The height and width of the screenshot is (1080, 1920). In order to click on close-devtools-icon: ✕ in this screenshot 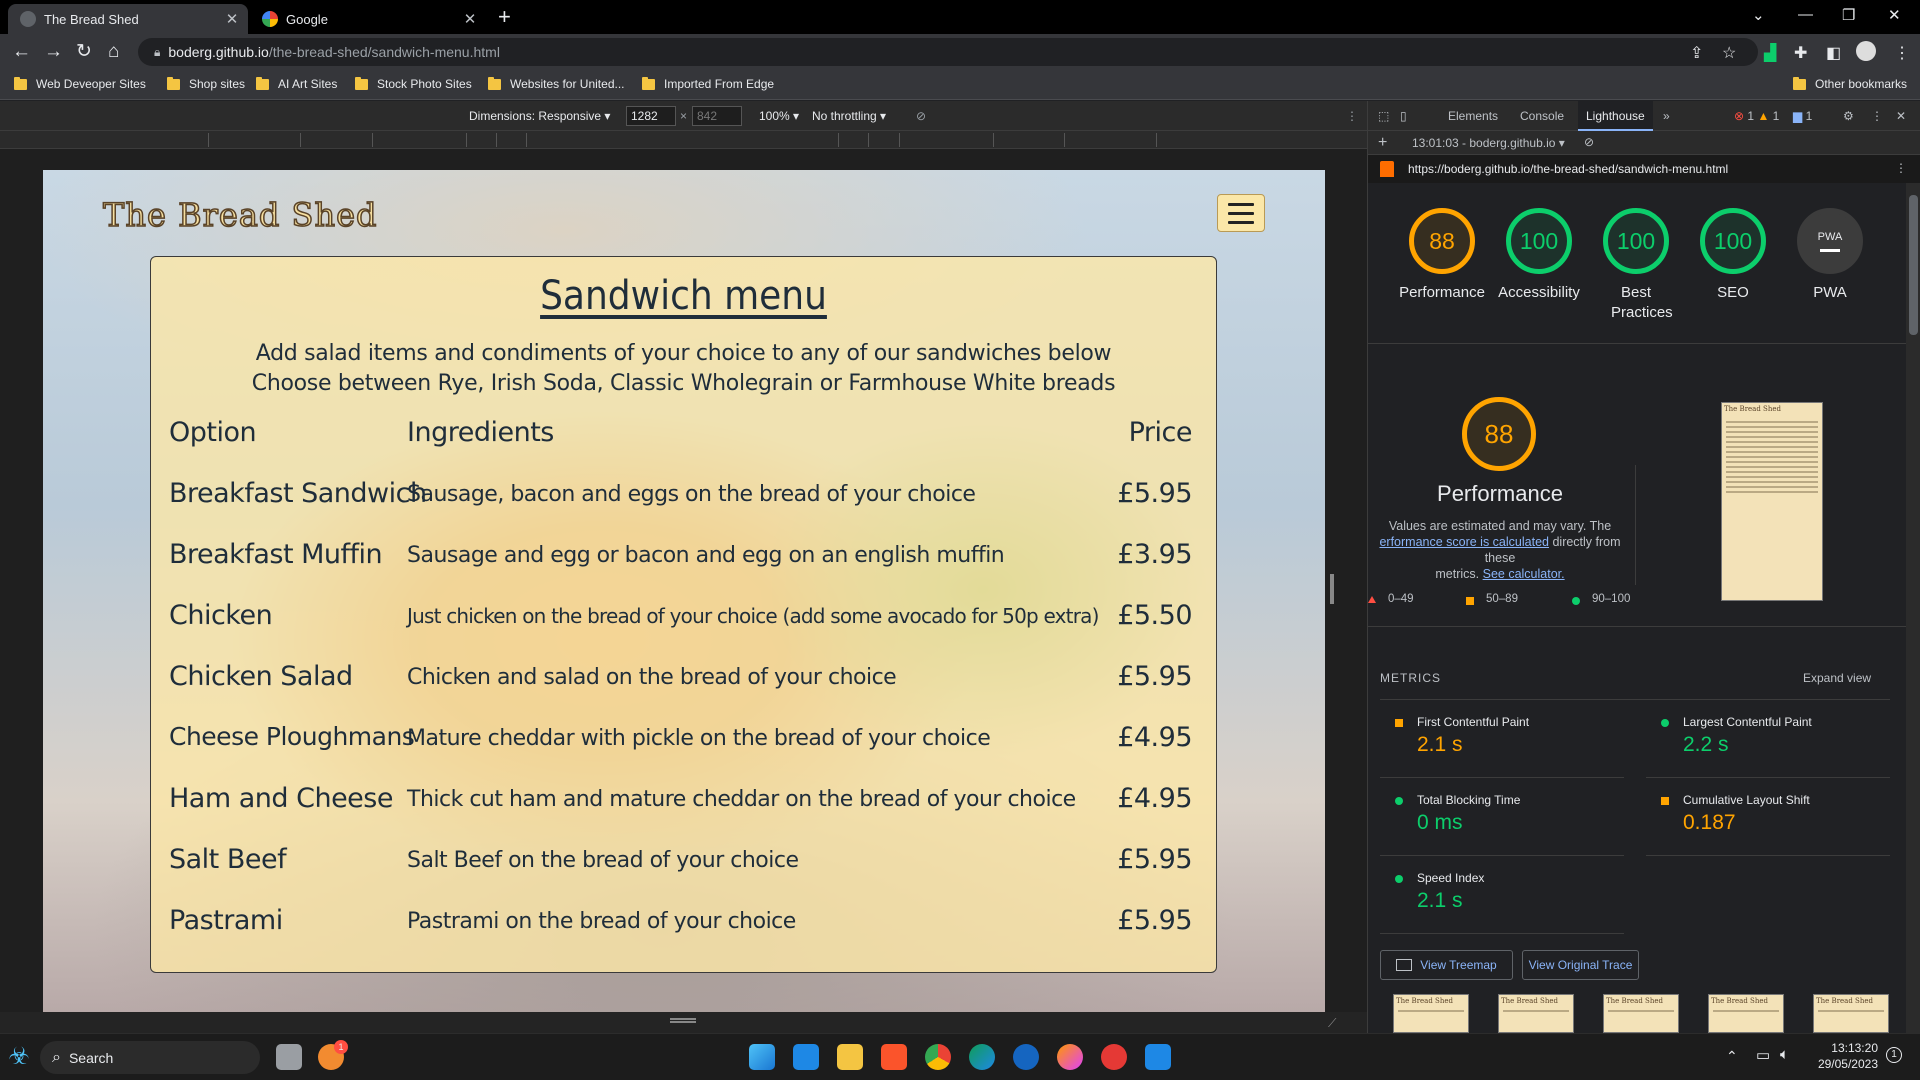, I will do `click(1901, 116)`.